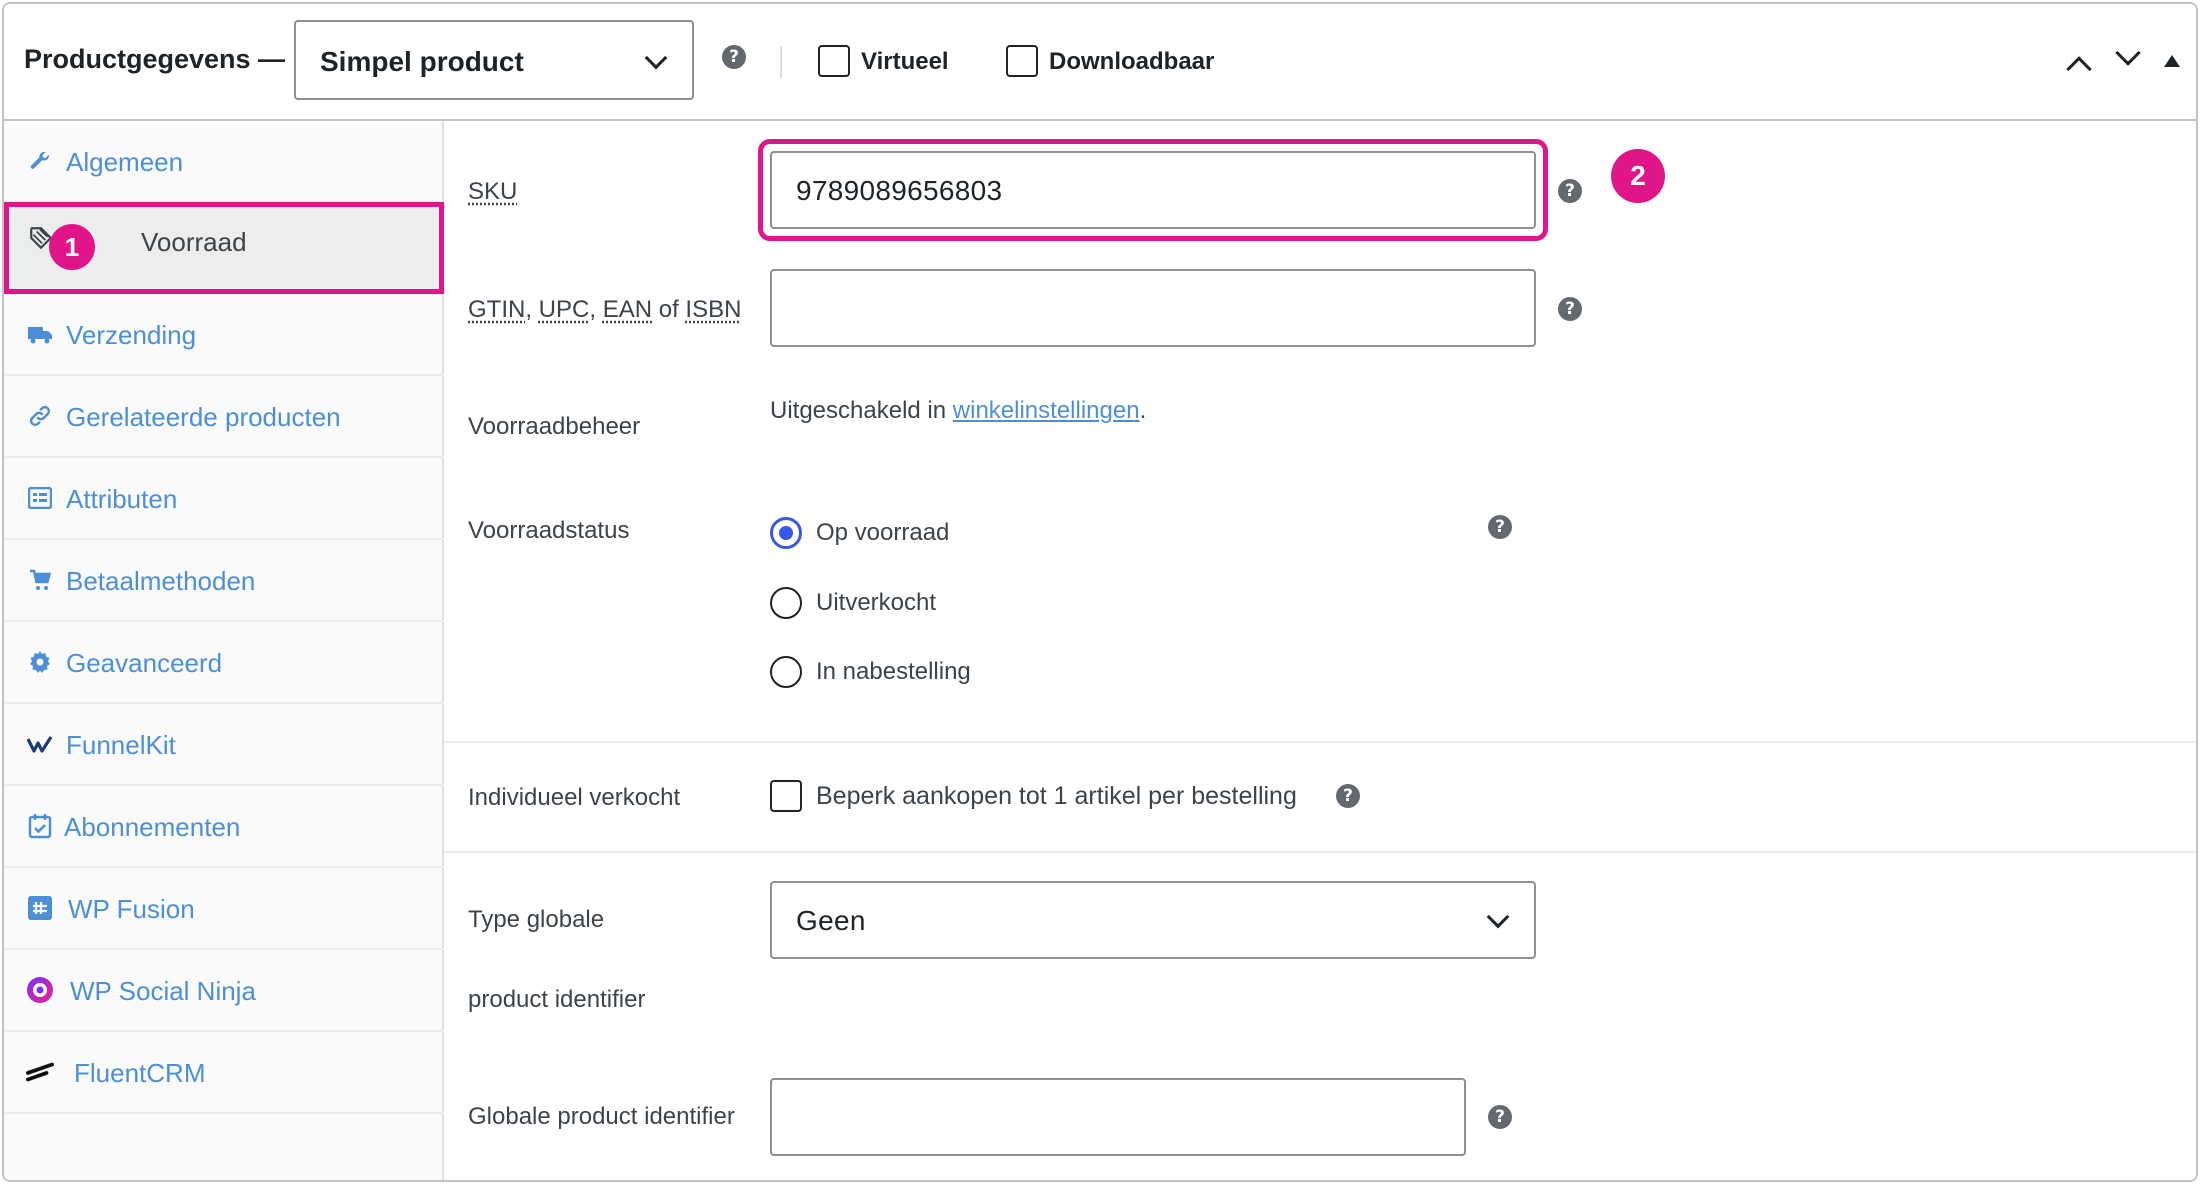 This screenshot has height=1184, width=2200. I want to click on gtin-input, so click(1153, 308).